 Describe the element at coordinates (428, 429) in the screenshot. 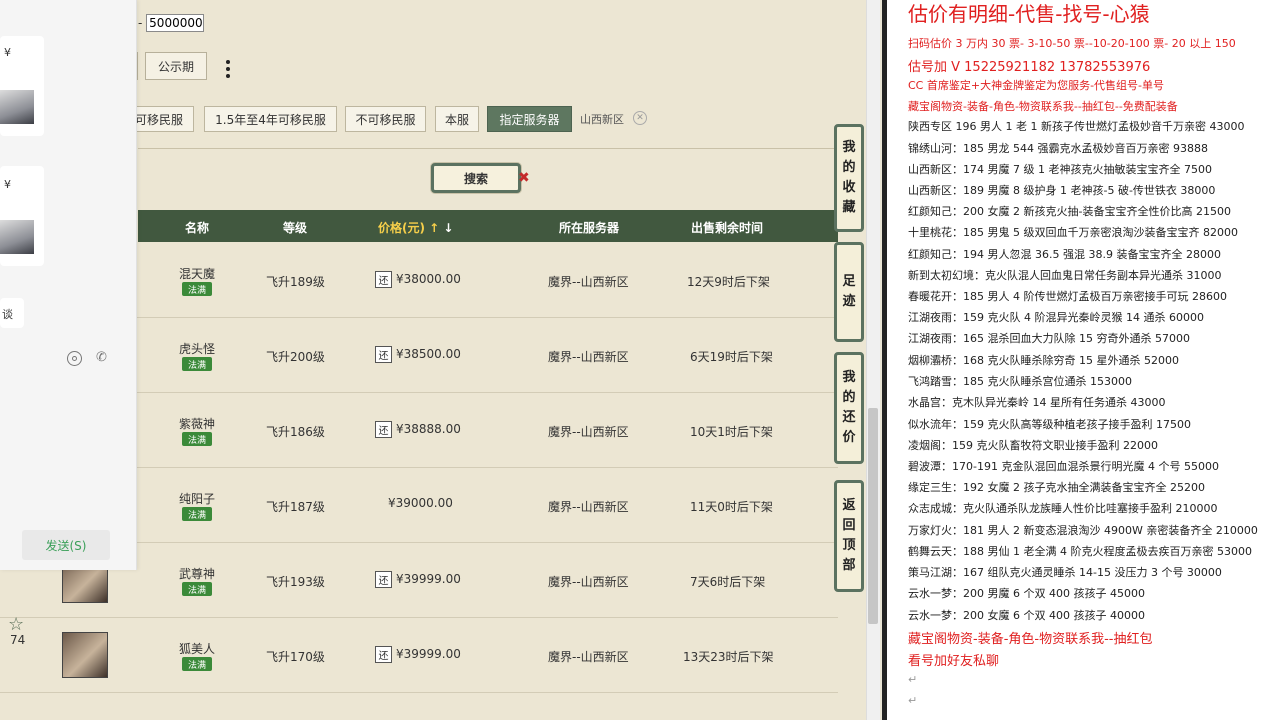

I see `price-value: ¥38888.00` at that location.